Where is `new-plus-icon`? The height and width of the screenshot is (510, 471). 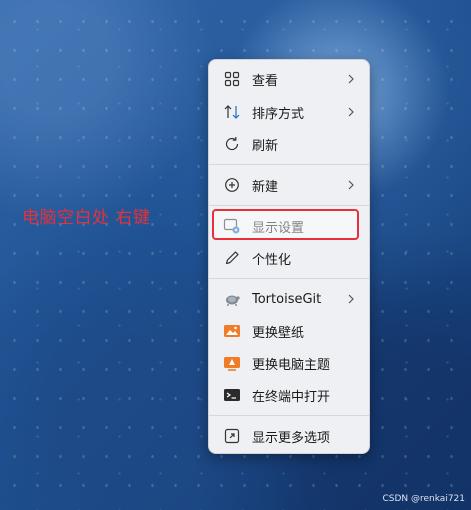
new-plus-icon is located at coordinates (232, 185).